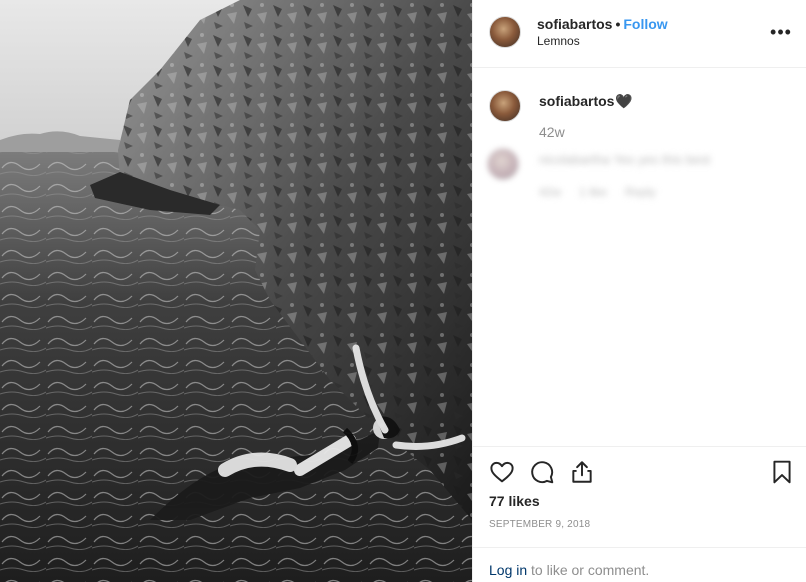 This screenshot has width=806, height=582. I want to click on heart-icon, so click(502, 472).